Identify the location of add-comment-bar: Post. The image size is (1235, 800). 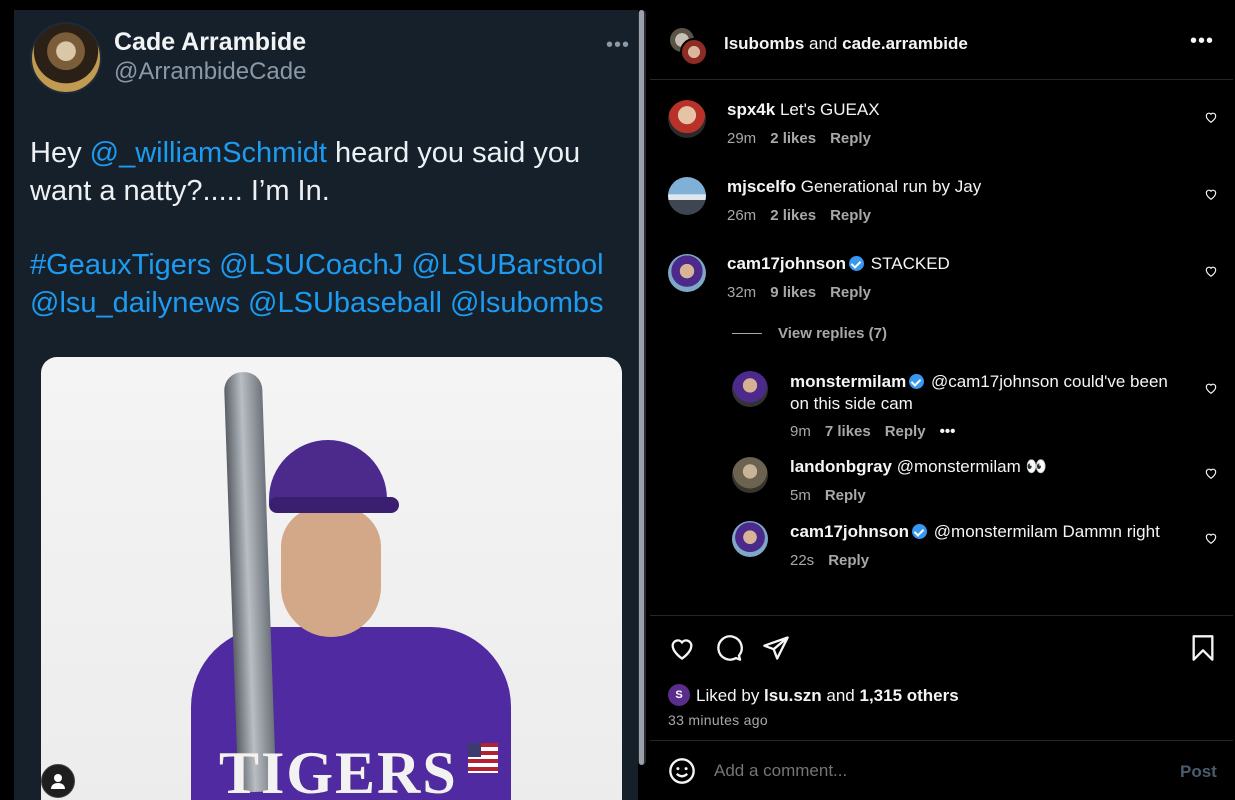
(941, 770).